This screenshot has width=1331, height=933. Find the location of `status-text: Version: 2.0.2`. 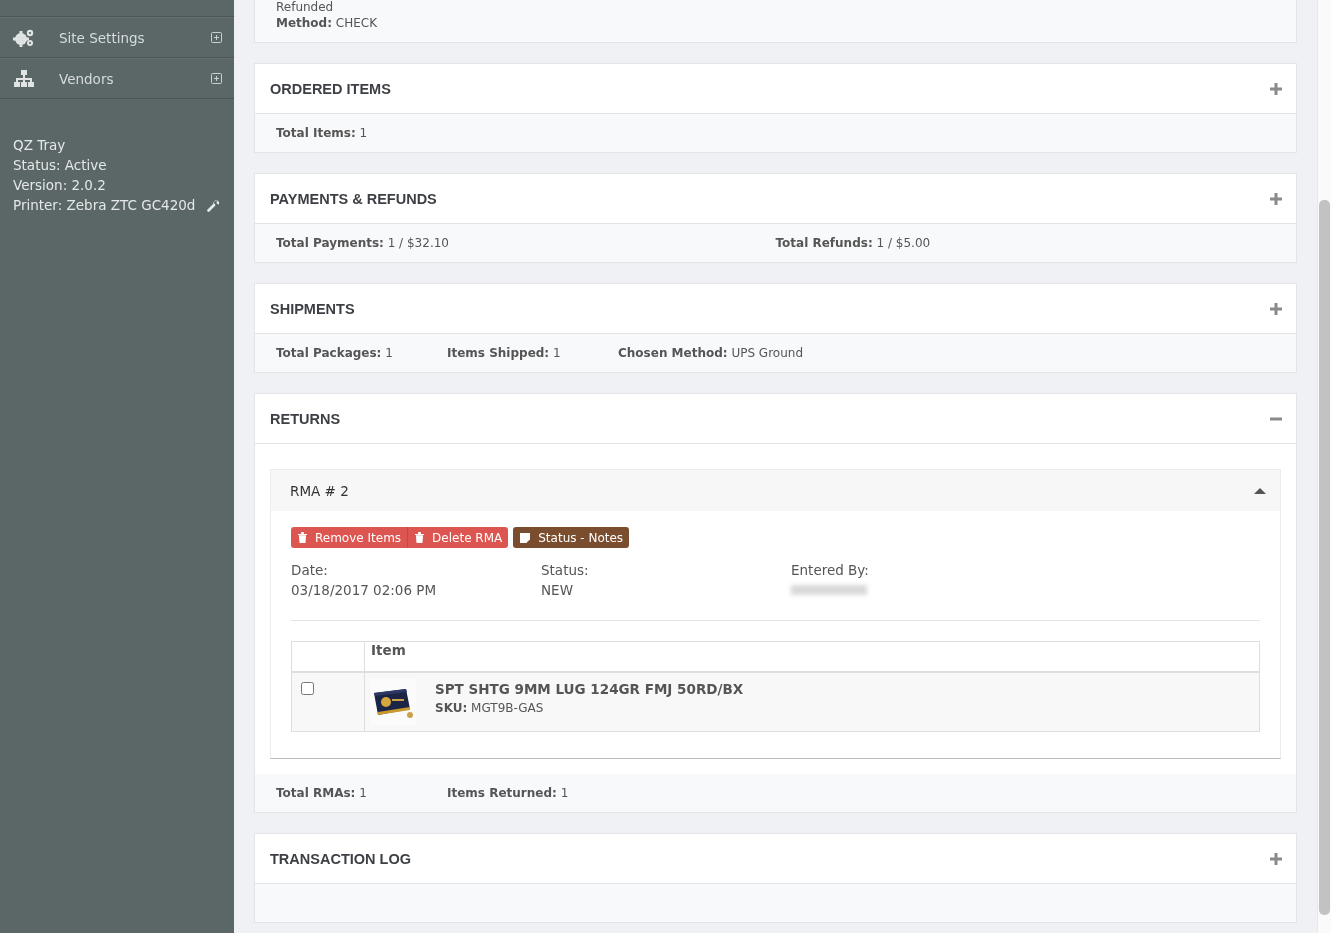

status-text: Version: 2.0.2 is located at coordinates (59, 185).